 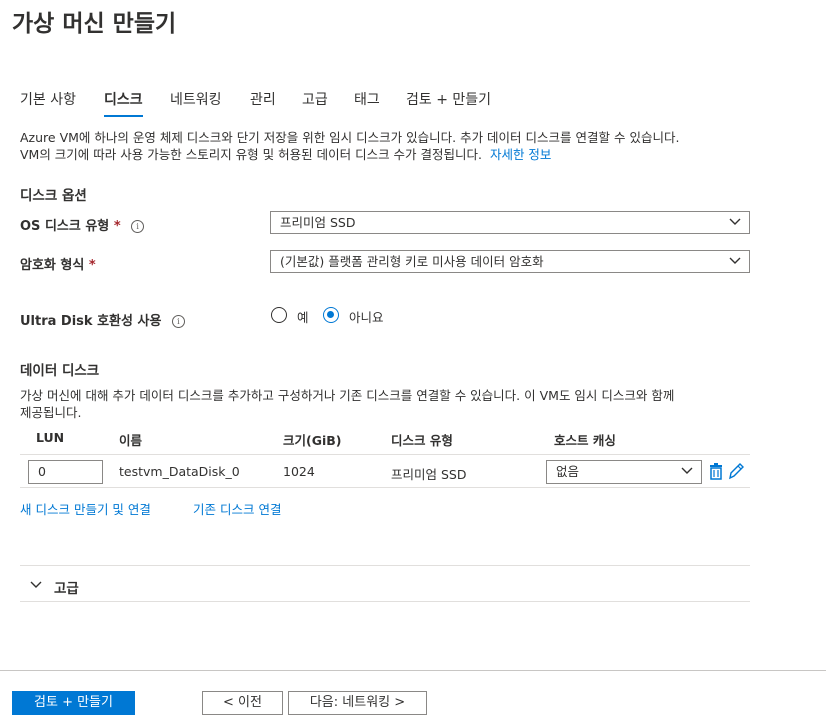 I want to click on disk-name-cell: testvm_DataDisk_0, so click(x=179, y=471).